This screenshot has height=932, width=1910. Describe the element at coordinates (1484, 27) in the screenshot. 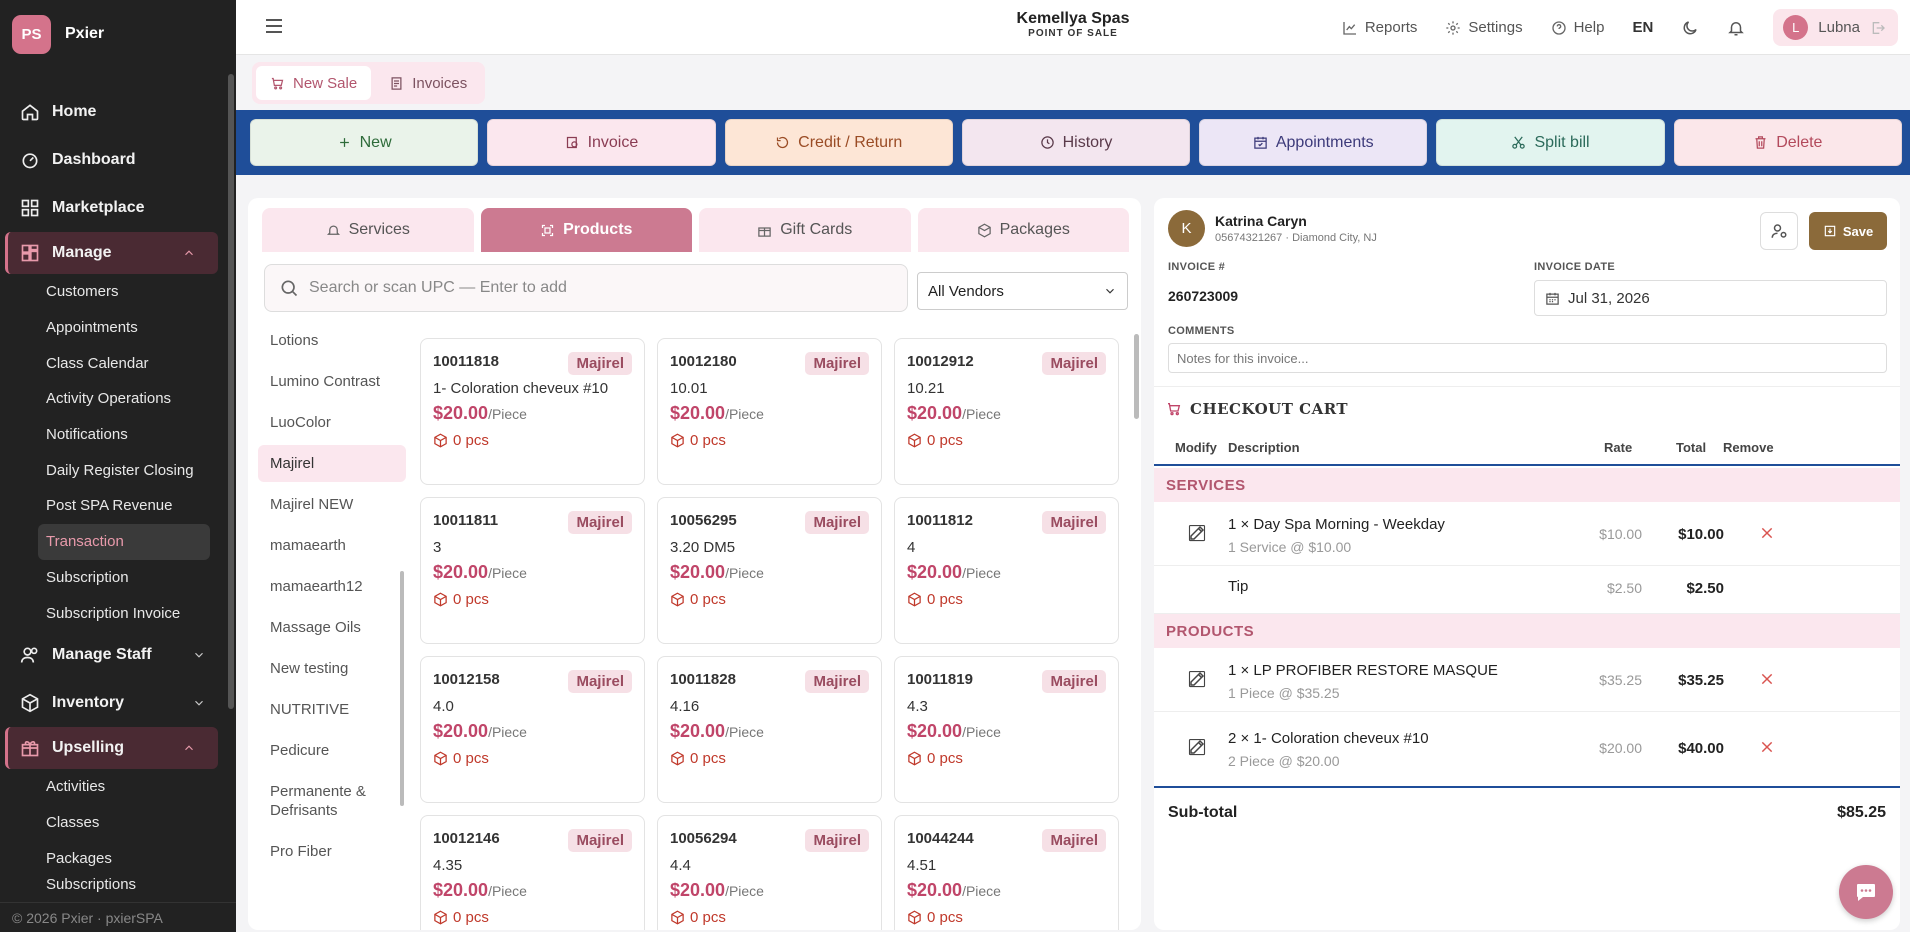

I see `settings-link: Settings` at that location.